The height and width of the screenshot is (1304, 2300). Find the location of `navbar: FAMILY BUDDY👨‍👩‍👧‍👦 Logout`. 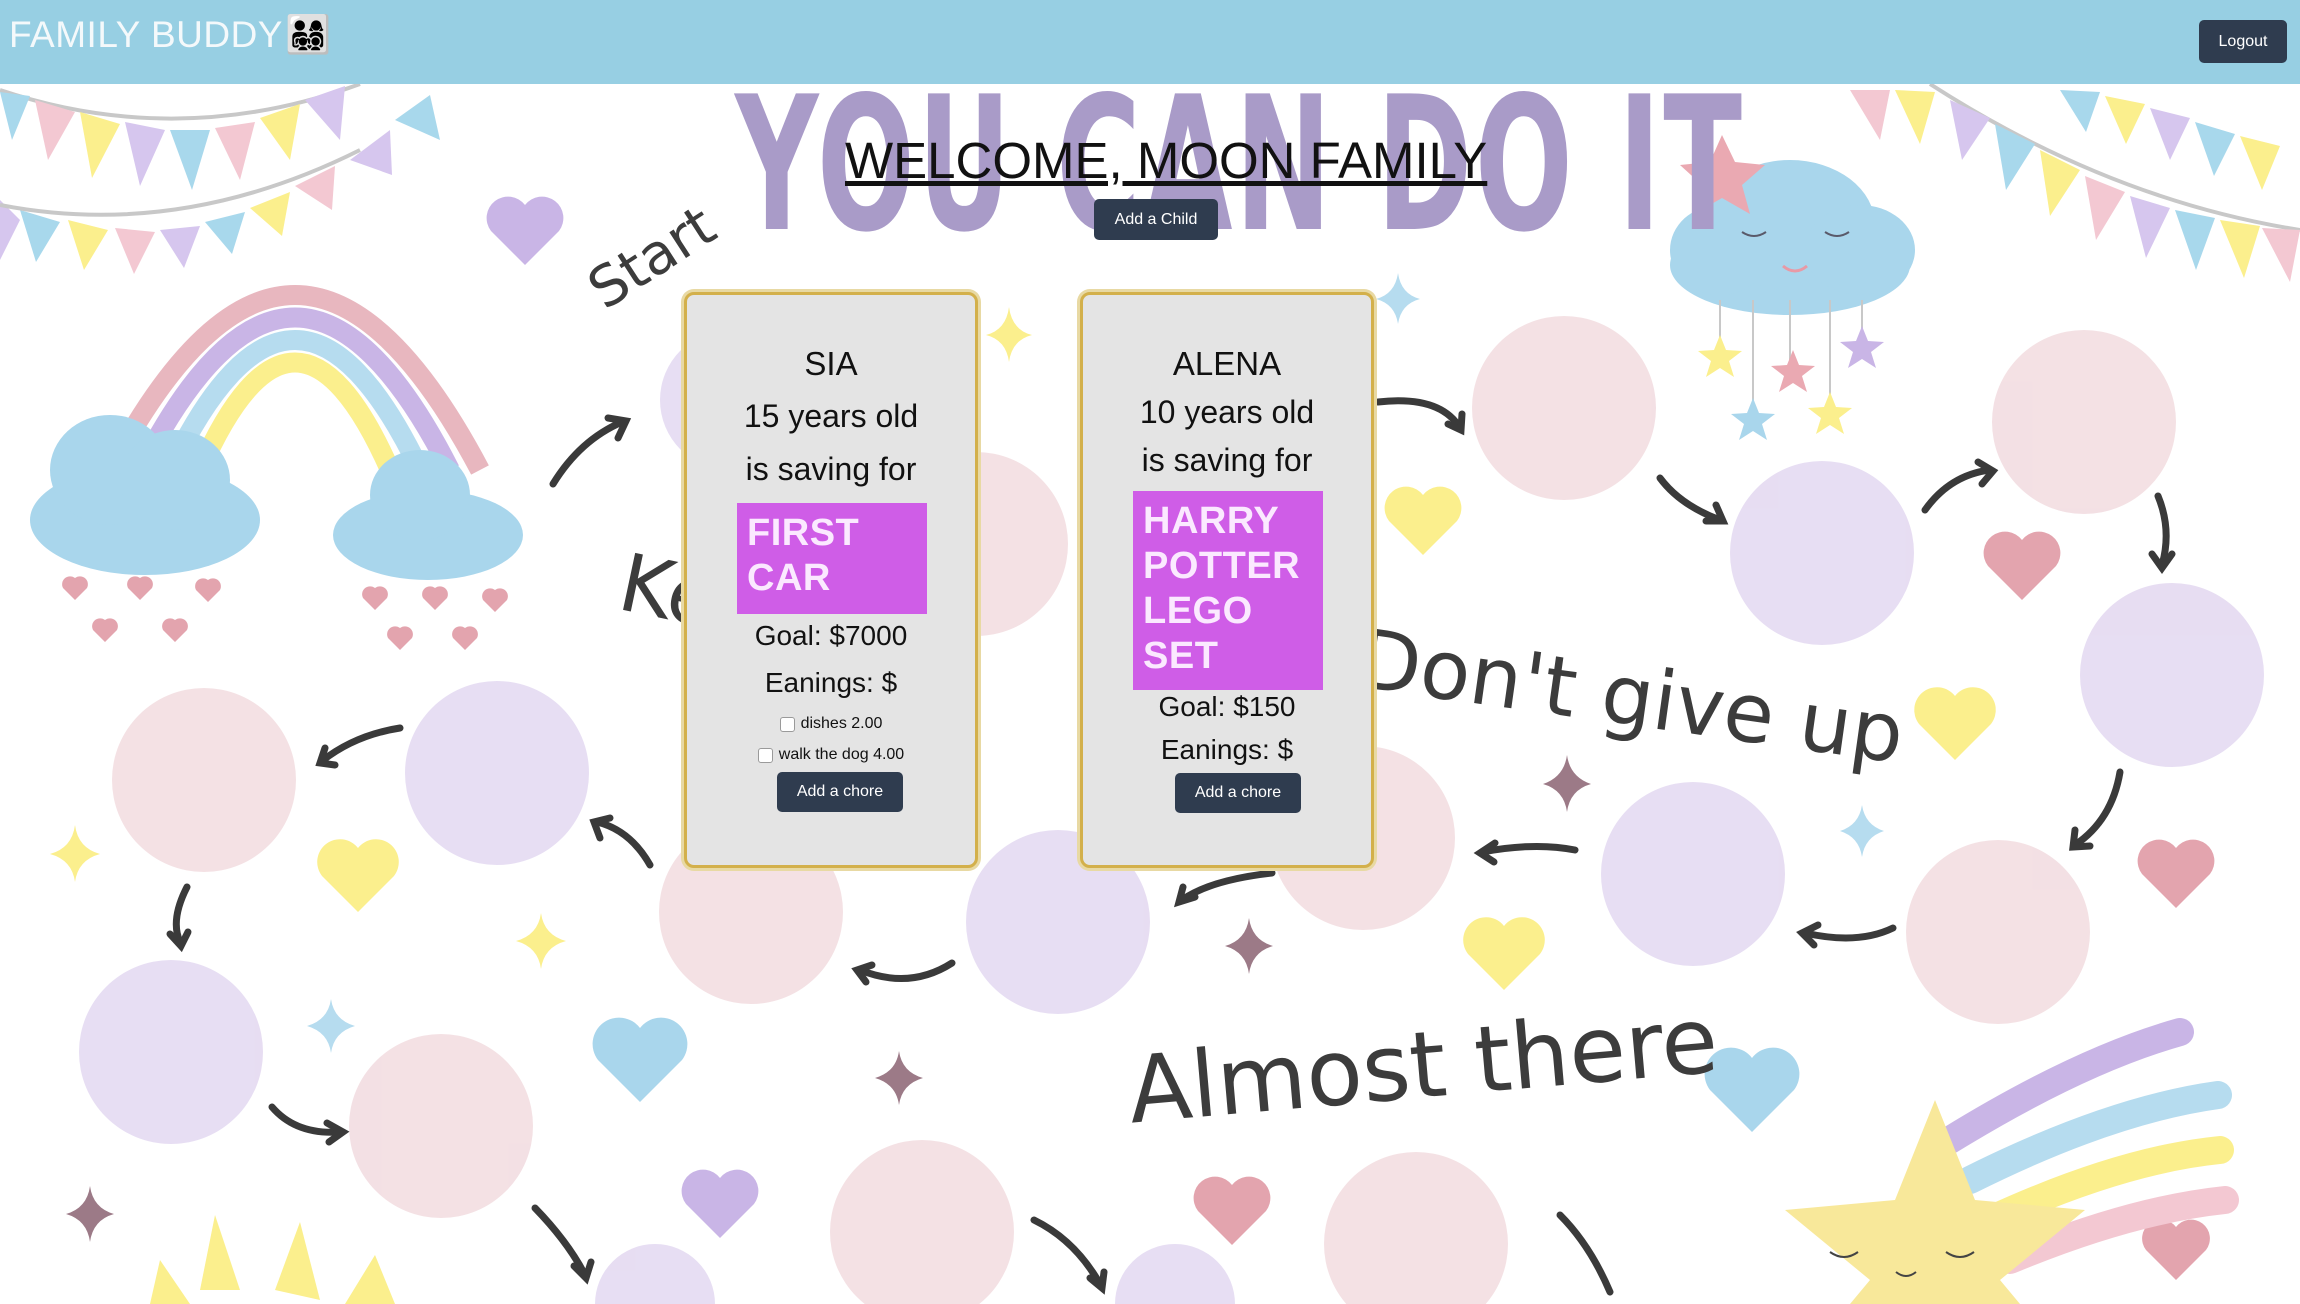

navbar: FAMILY BUDDY👨‍👩‍👧‍👦 Logout is located at coordinates (1150, 42).